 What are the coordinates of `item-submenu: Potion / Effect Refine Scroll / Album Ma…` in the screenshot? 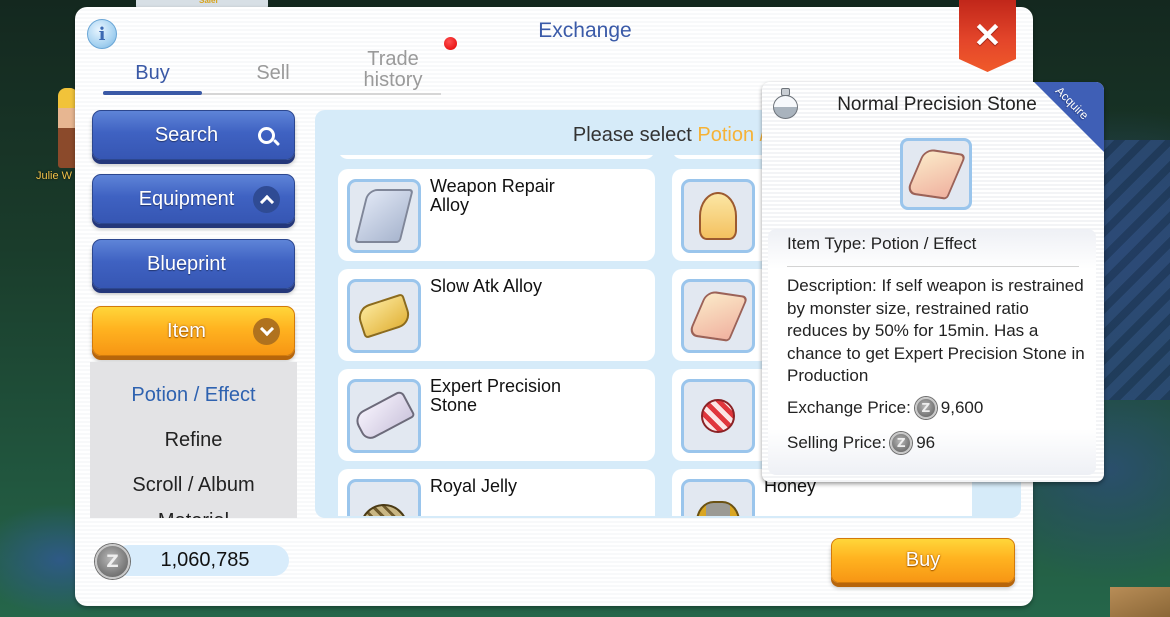 It's located at (193, 440).